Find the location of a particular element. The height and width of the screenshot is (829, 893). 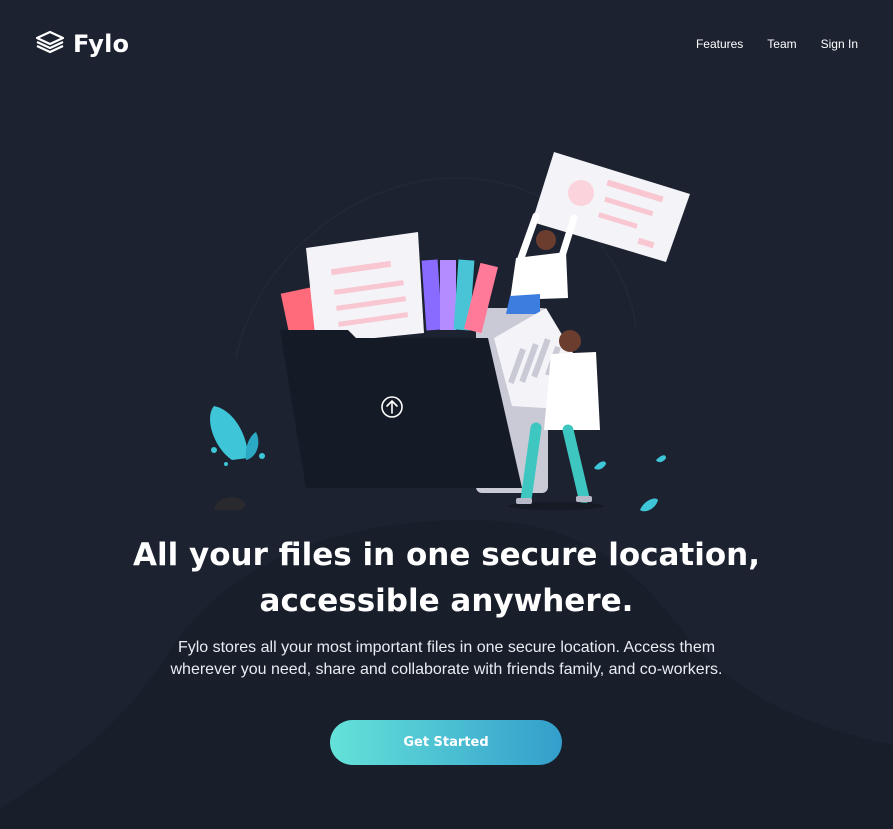

main-nav: Features Team Sign In is located at coordinates (777, 44).